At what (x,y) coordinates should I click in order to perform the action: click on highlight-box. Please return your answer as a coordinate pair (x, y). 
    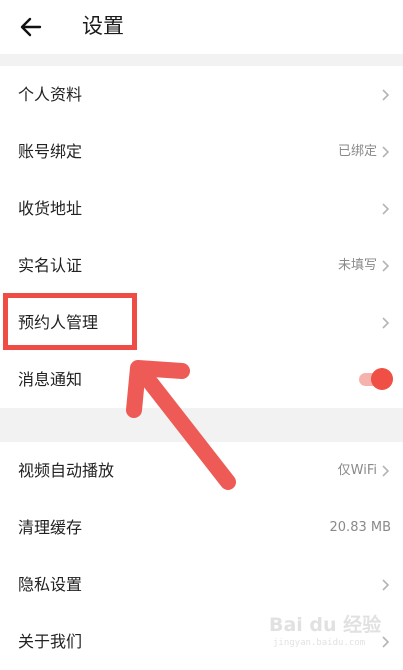
    Looking at the image, I should click on (70, 321).